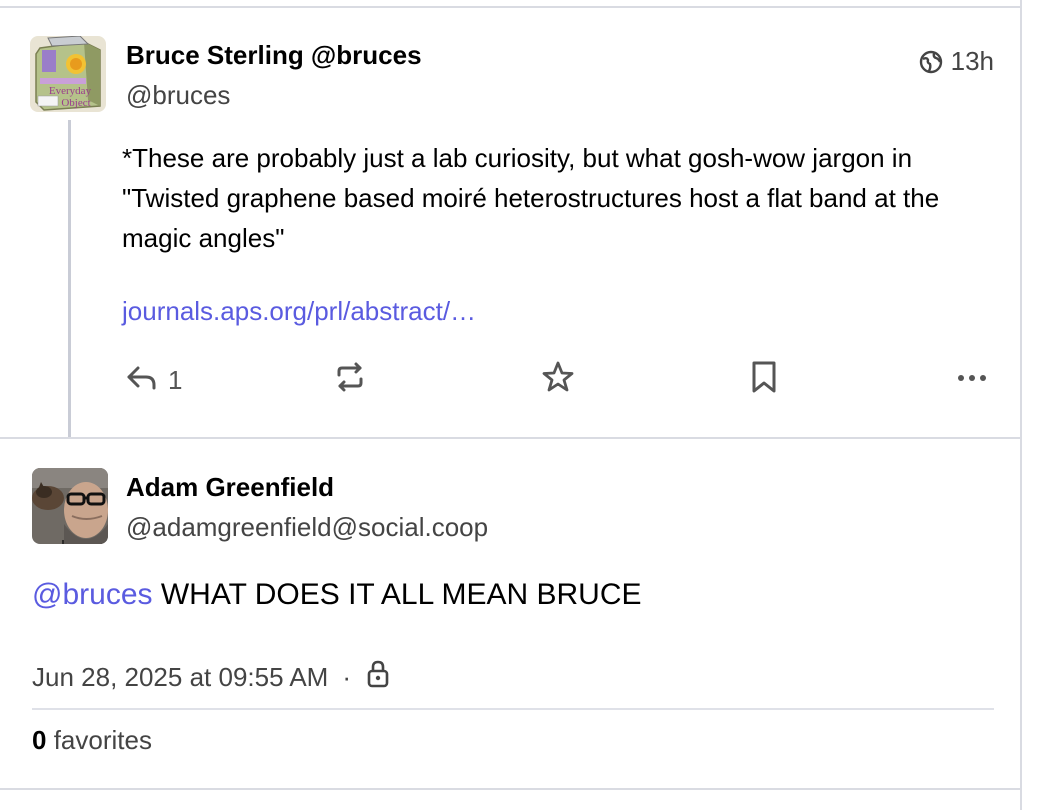 The image size is (1042, 810). Describe the element at coordinates (972, 61) in the screenshot. I see `timestamp-text: 13h` at that location.